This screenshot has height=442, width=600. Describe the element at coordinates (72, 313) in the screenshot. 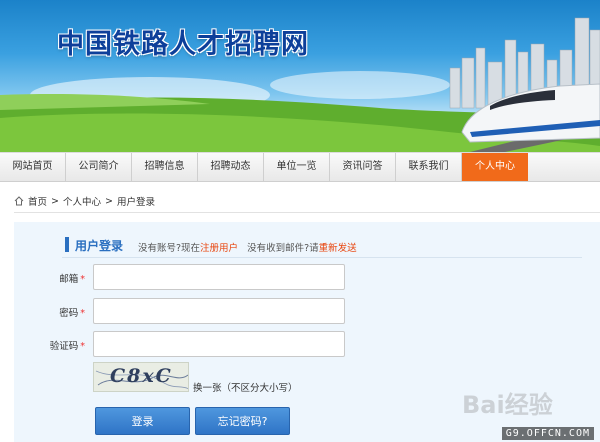

I see `password-label: 密码 *` at that location.